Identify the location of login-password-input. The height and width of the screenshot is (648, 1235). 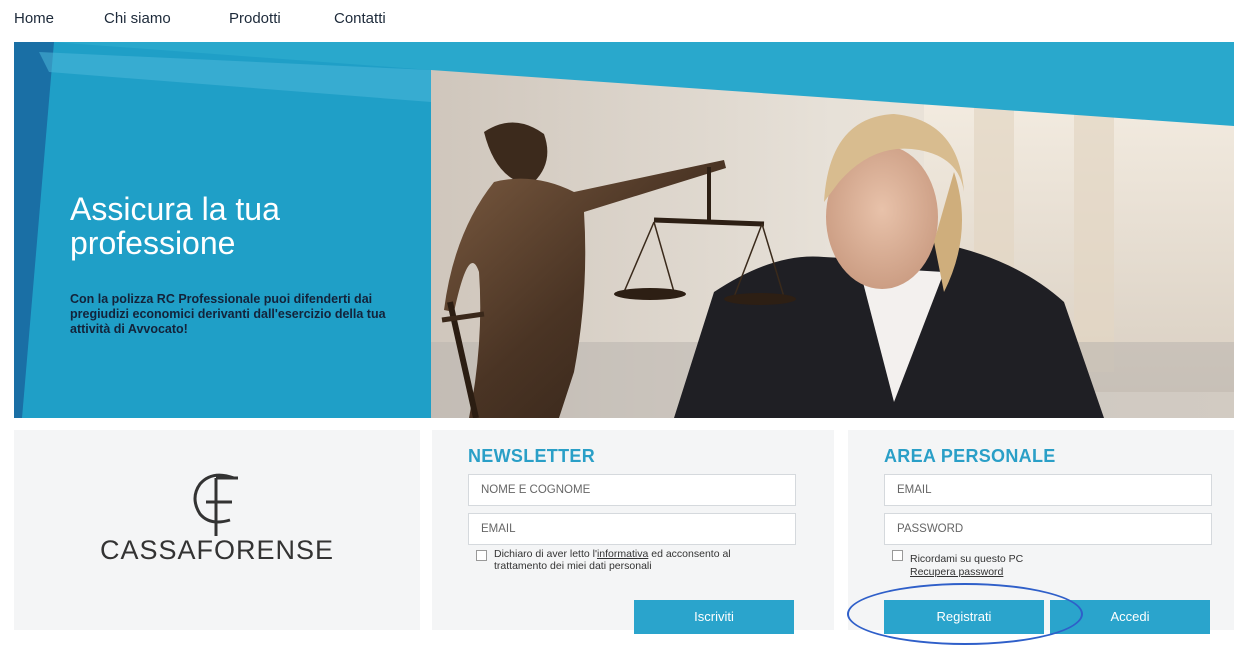
(1048, 529).